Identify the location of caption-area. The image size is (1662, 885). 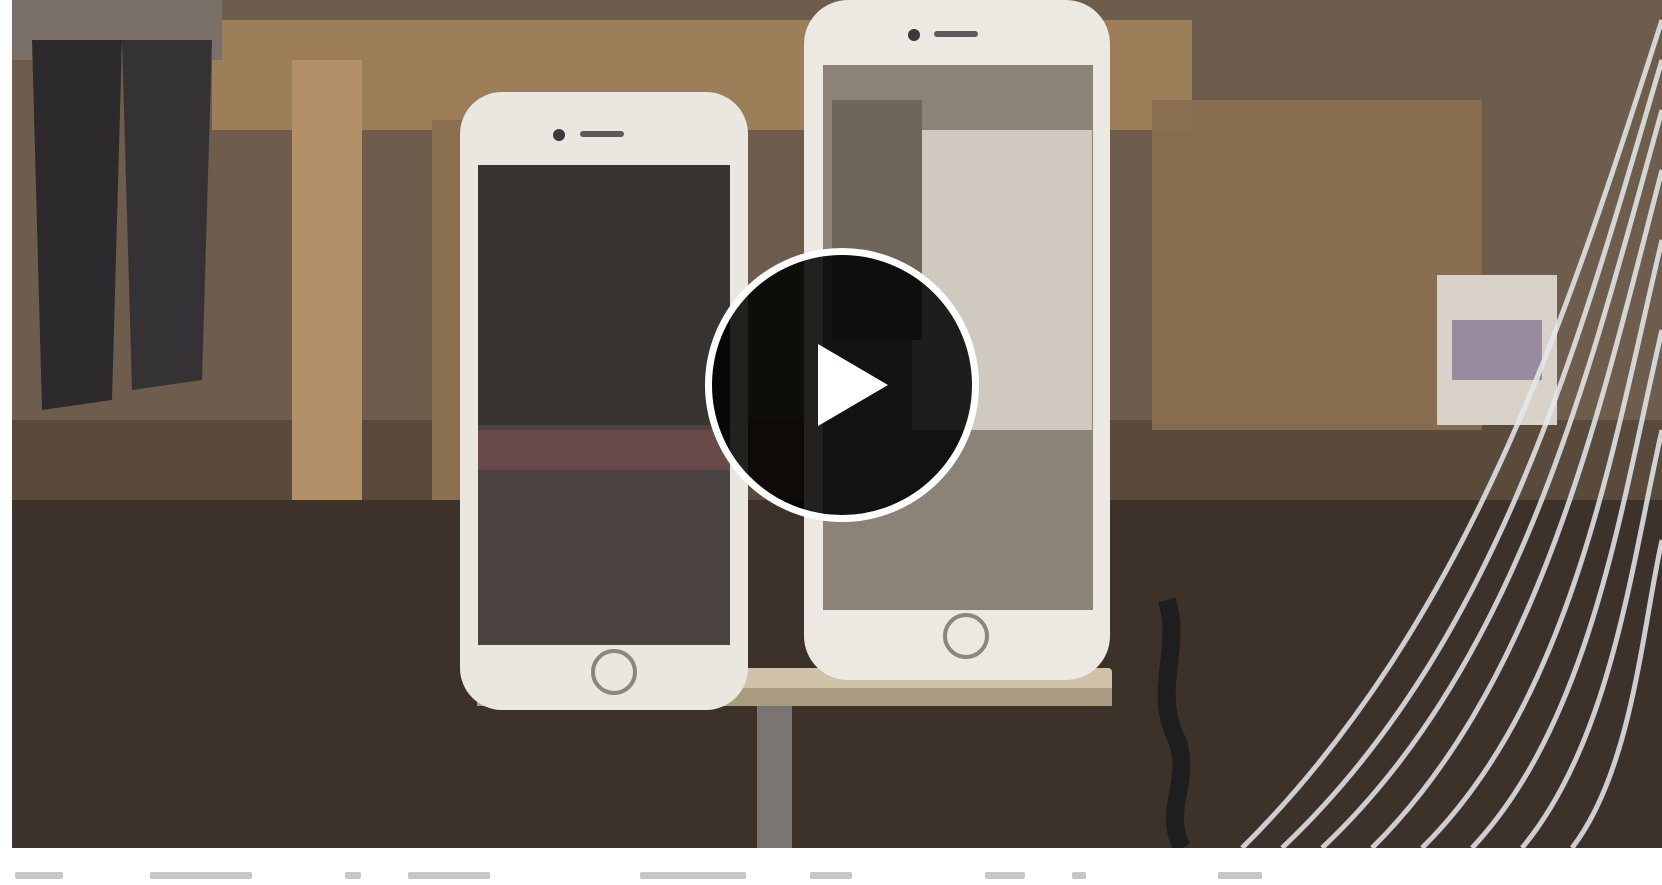
(831, 866).